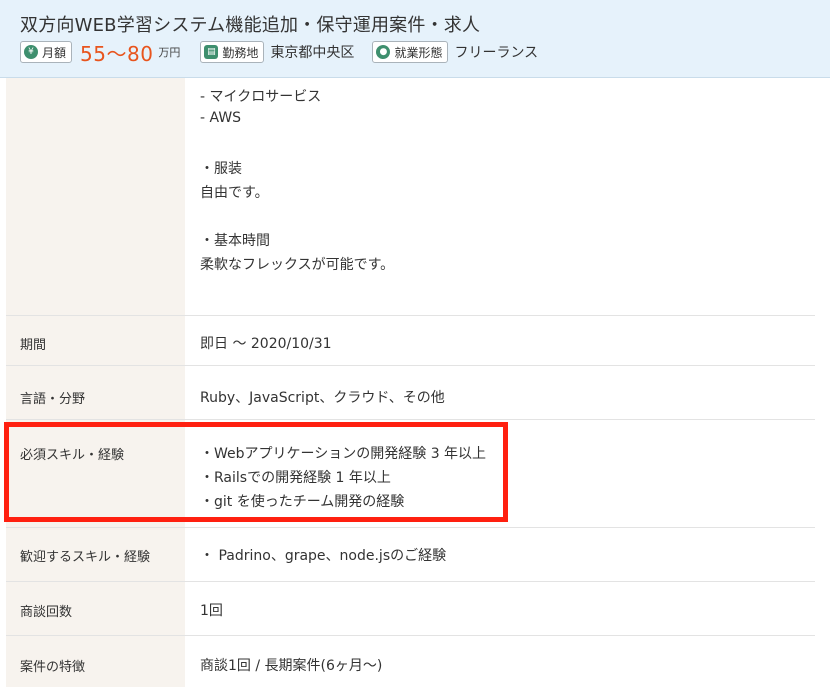  I want to click on row-label-languages: 言語・分野, so click(53, 399).